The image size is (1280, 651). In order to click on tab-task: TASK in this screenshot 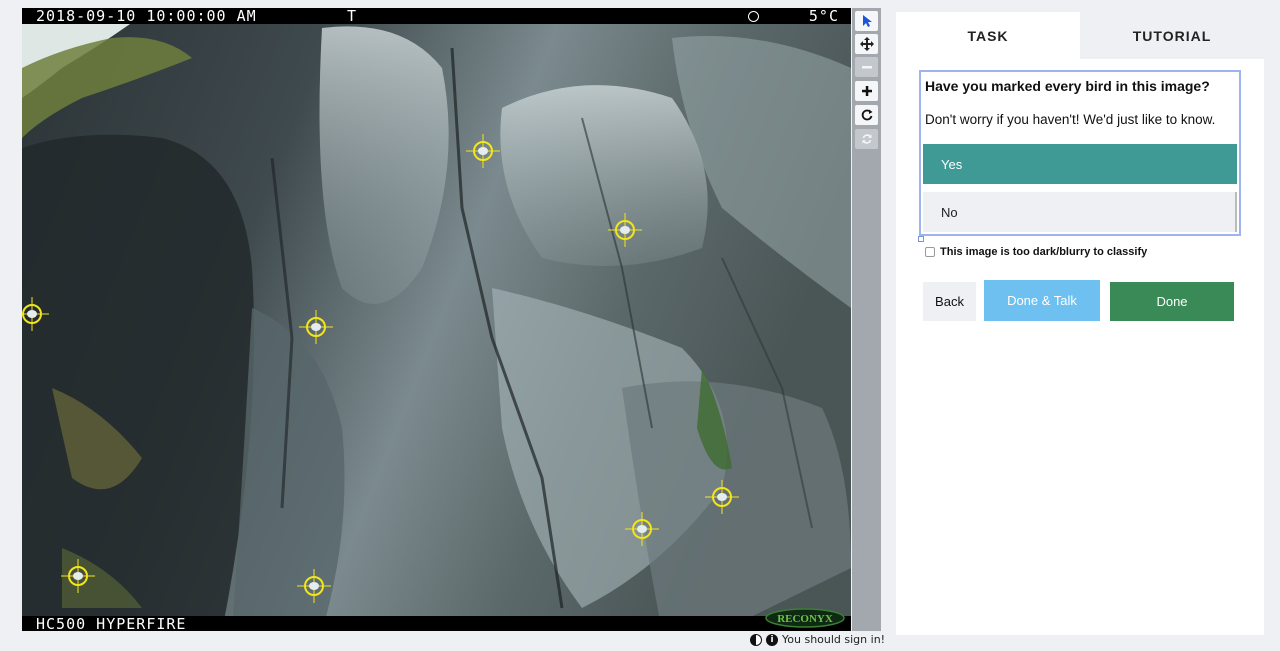, I will do `click(988, 35)`.